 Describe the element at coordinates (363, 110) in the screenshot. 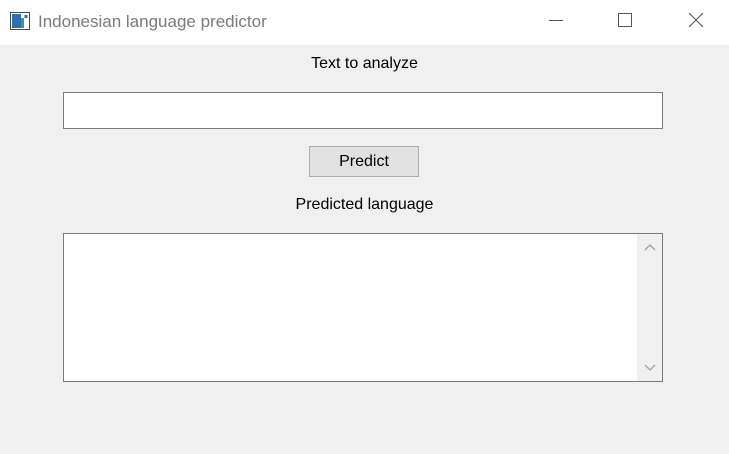

I see `text-to-analyze-input` at that location.